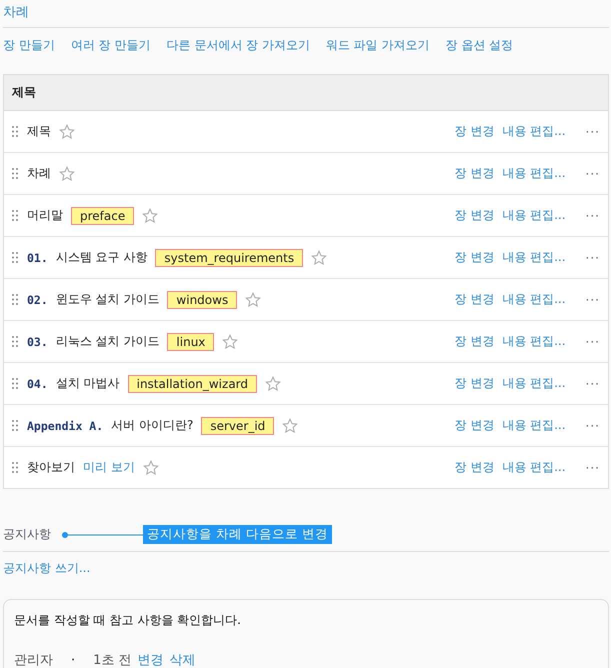 The image size is (611, 668). Describe the element at coordinates (37, 341) in the screenshot. I see `chapter-number: 03.` at that location.